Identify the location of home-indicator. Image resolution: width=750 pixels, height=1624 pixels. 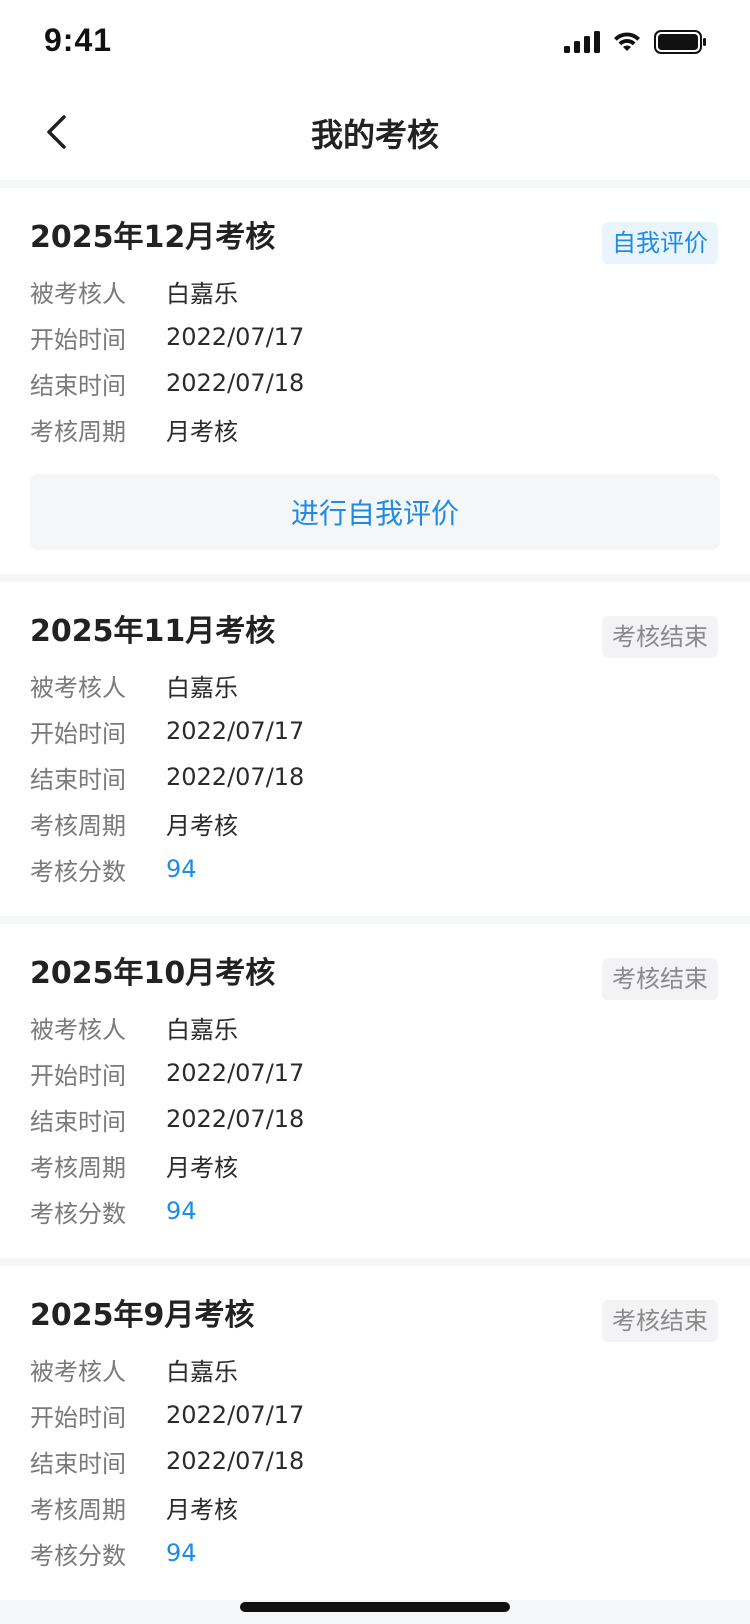
(375, 1607).